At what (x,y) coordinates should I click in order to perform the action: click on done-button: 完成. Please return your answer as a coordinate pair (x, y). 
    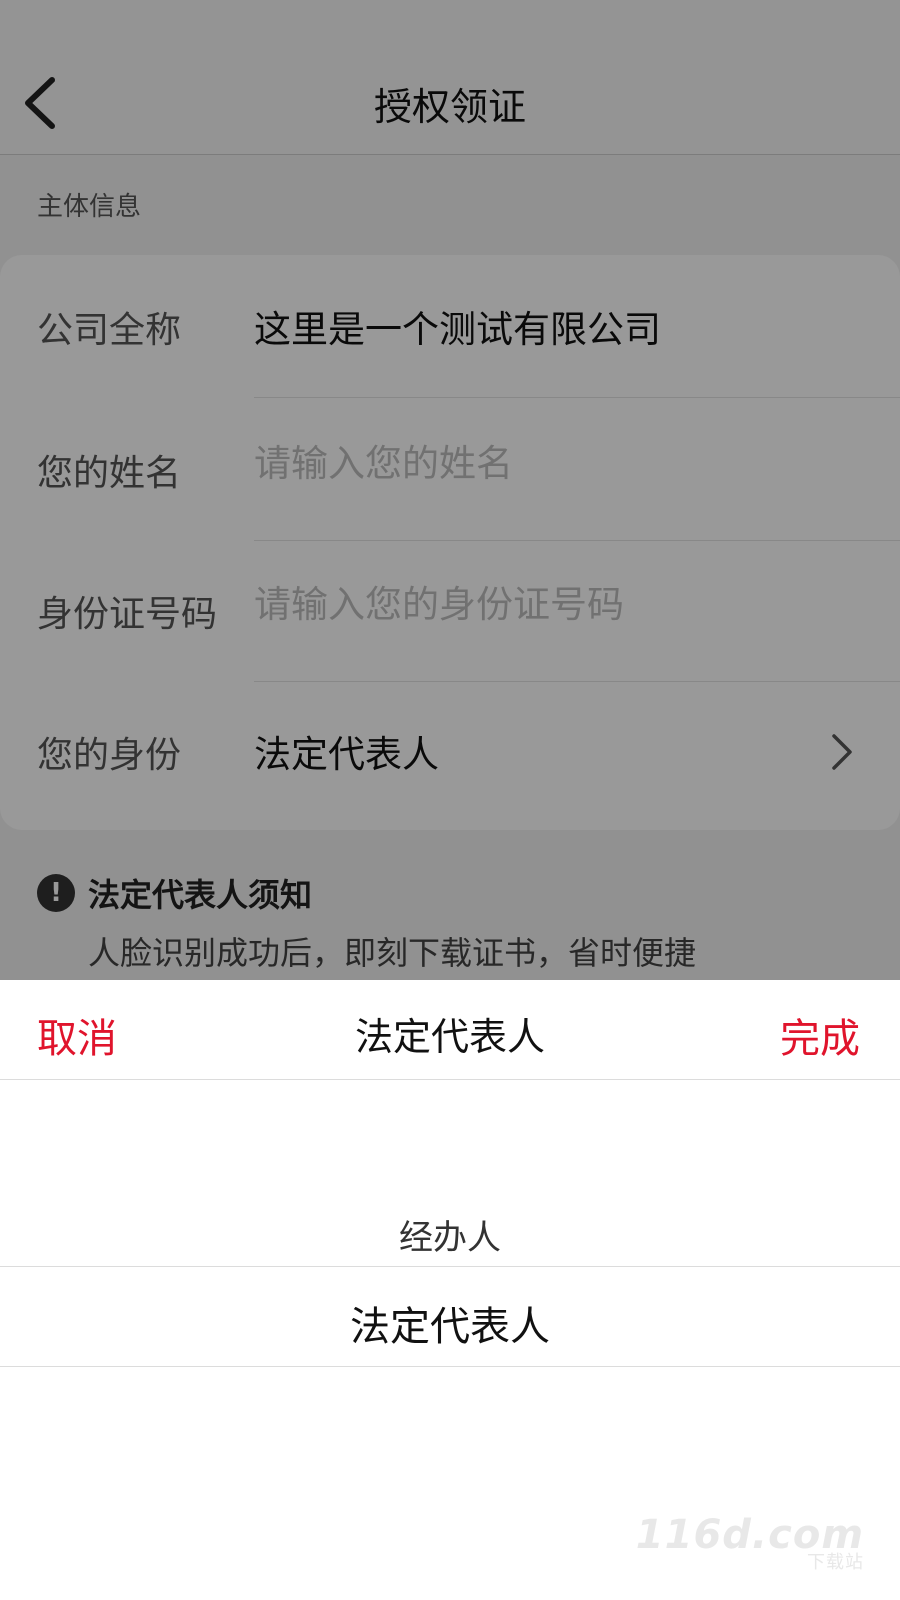
    Looking at the image, I should click on (820, 1035).